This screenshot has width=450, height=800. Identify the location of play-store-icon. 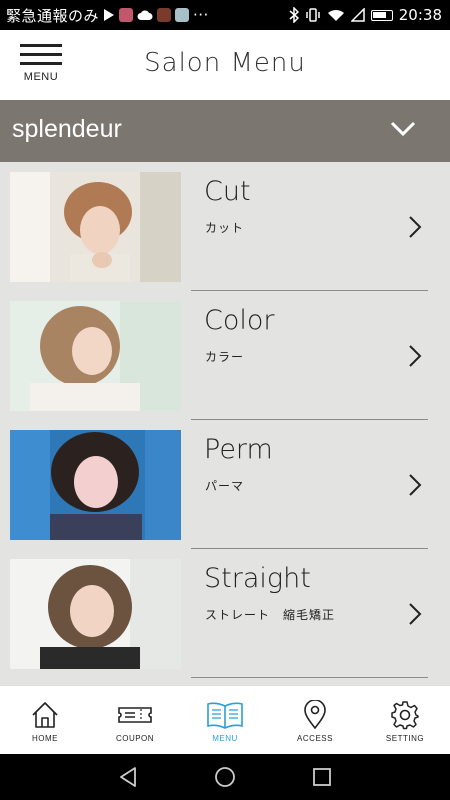
(109, 15).